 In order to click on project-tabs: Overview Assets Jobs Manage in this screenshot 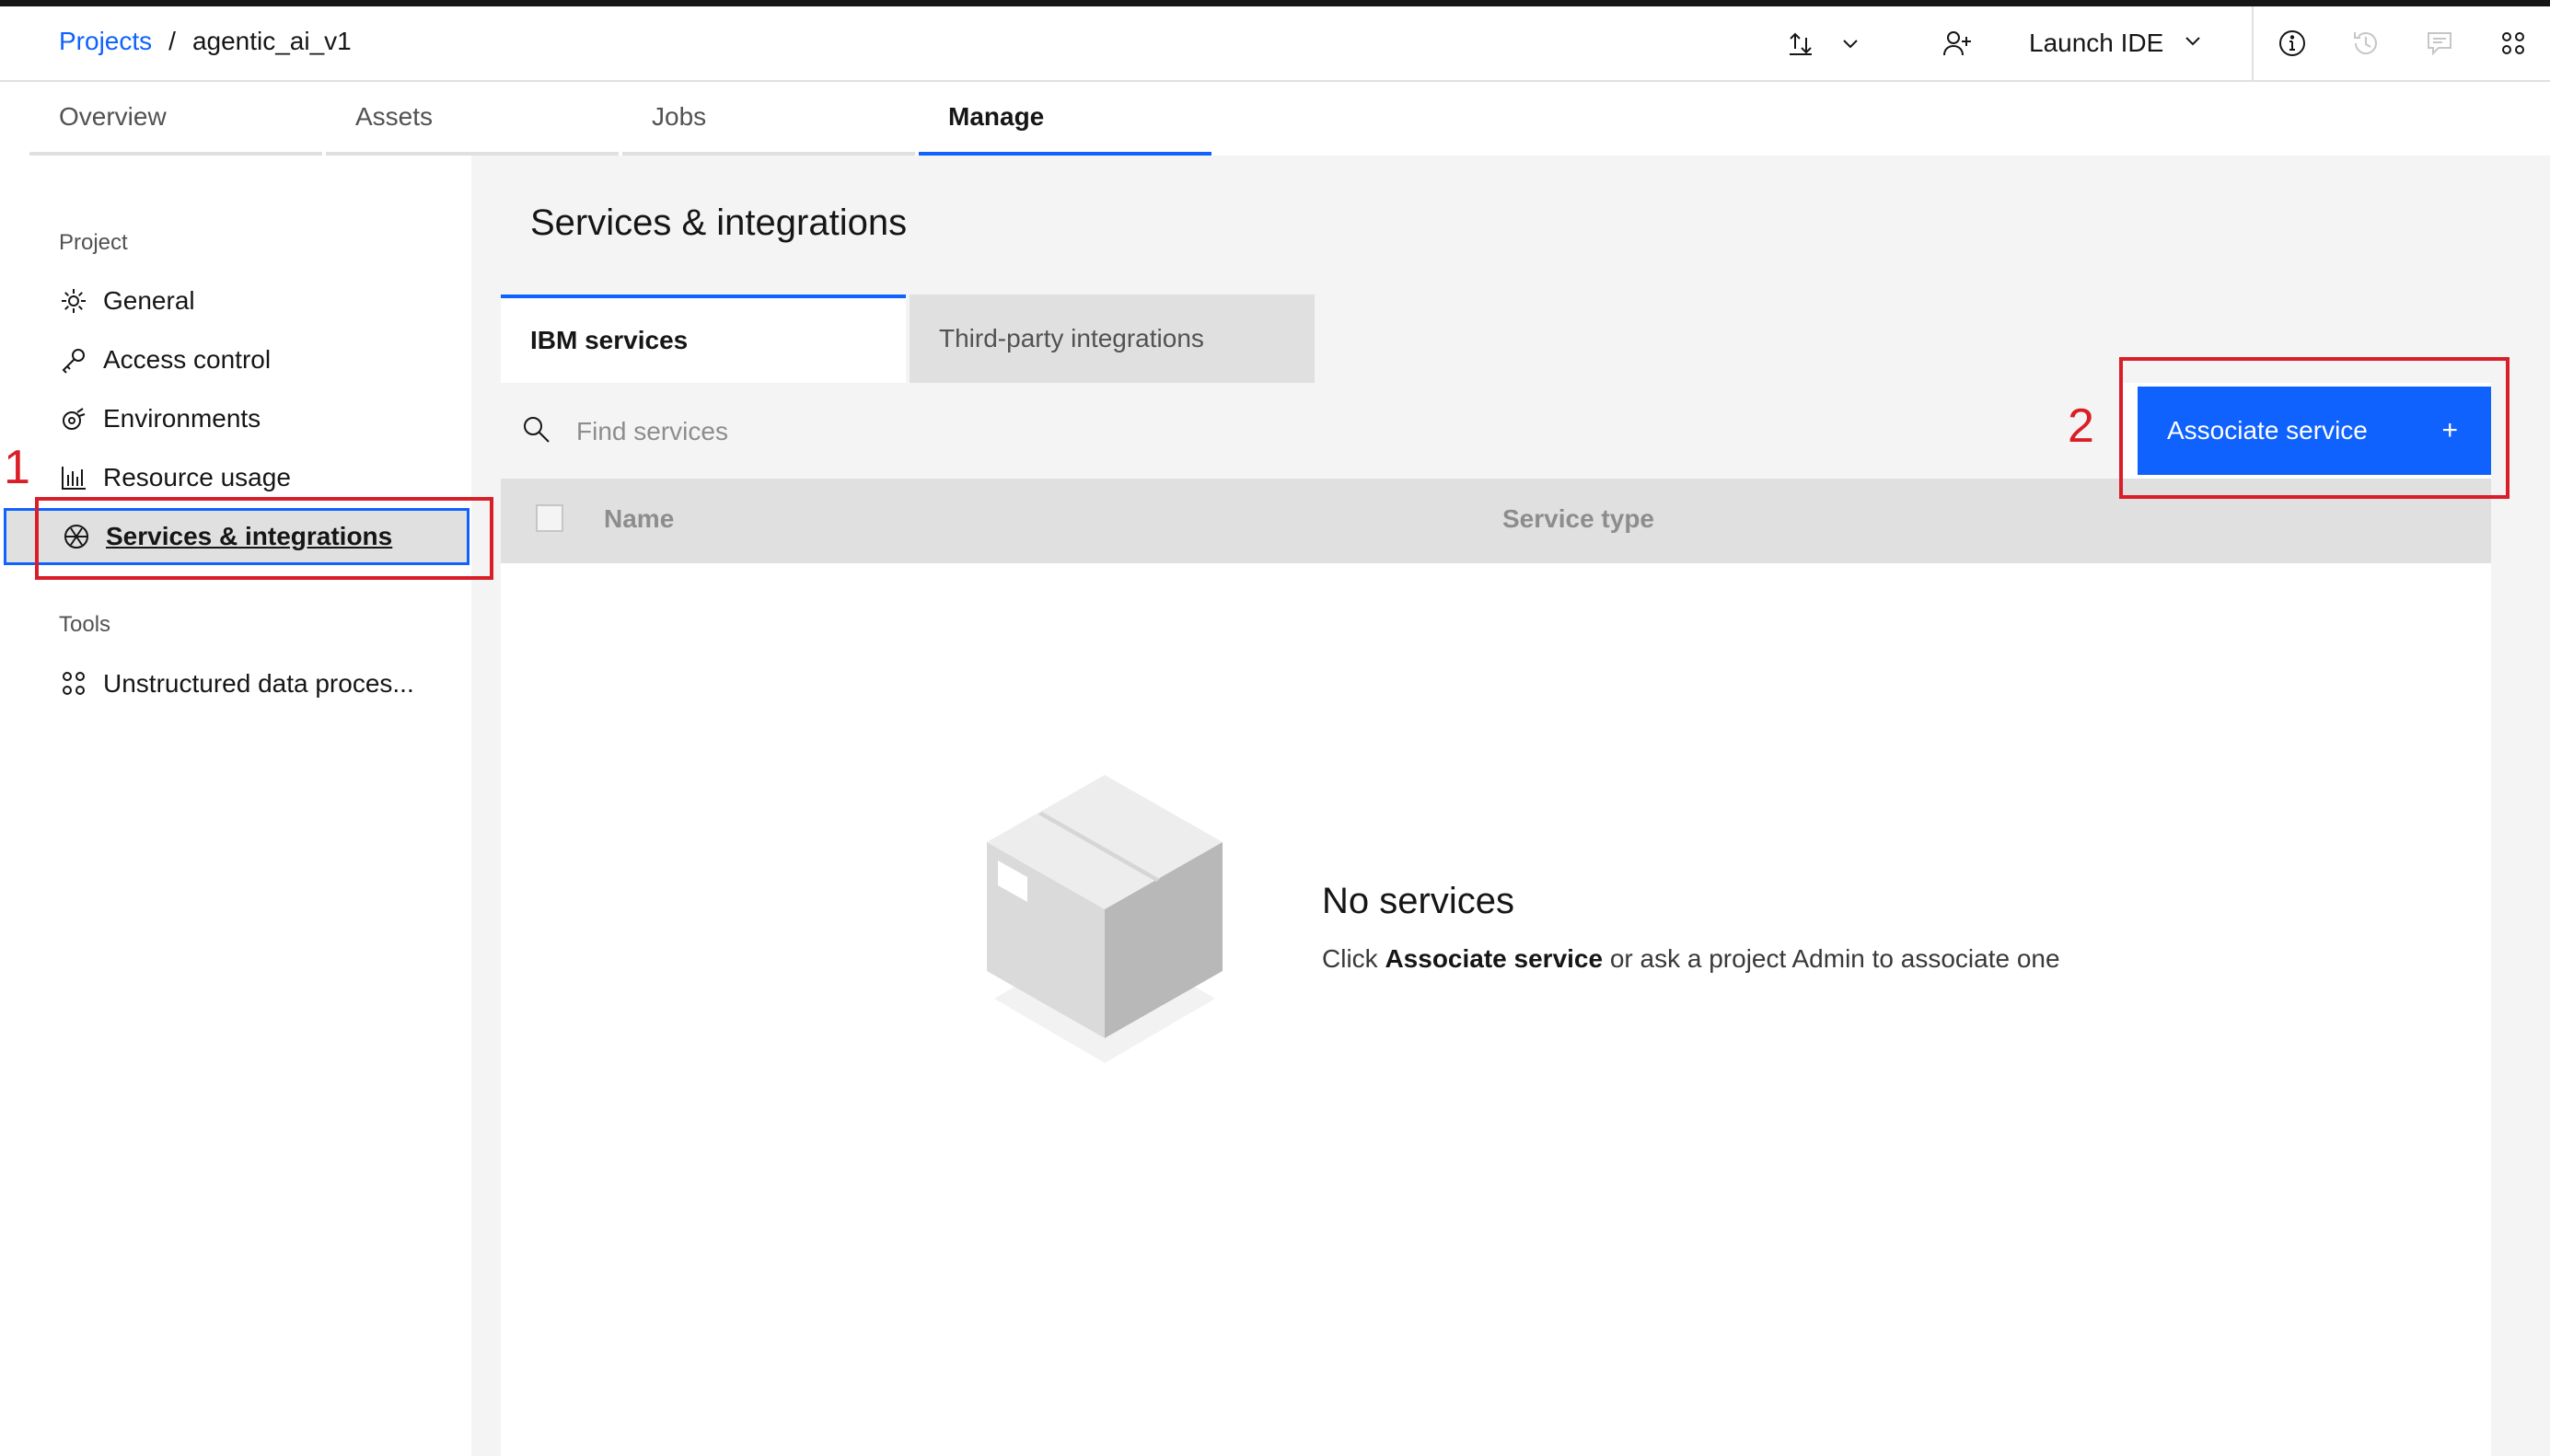, I will do `click(622, 119)`.